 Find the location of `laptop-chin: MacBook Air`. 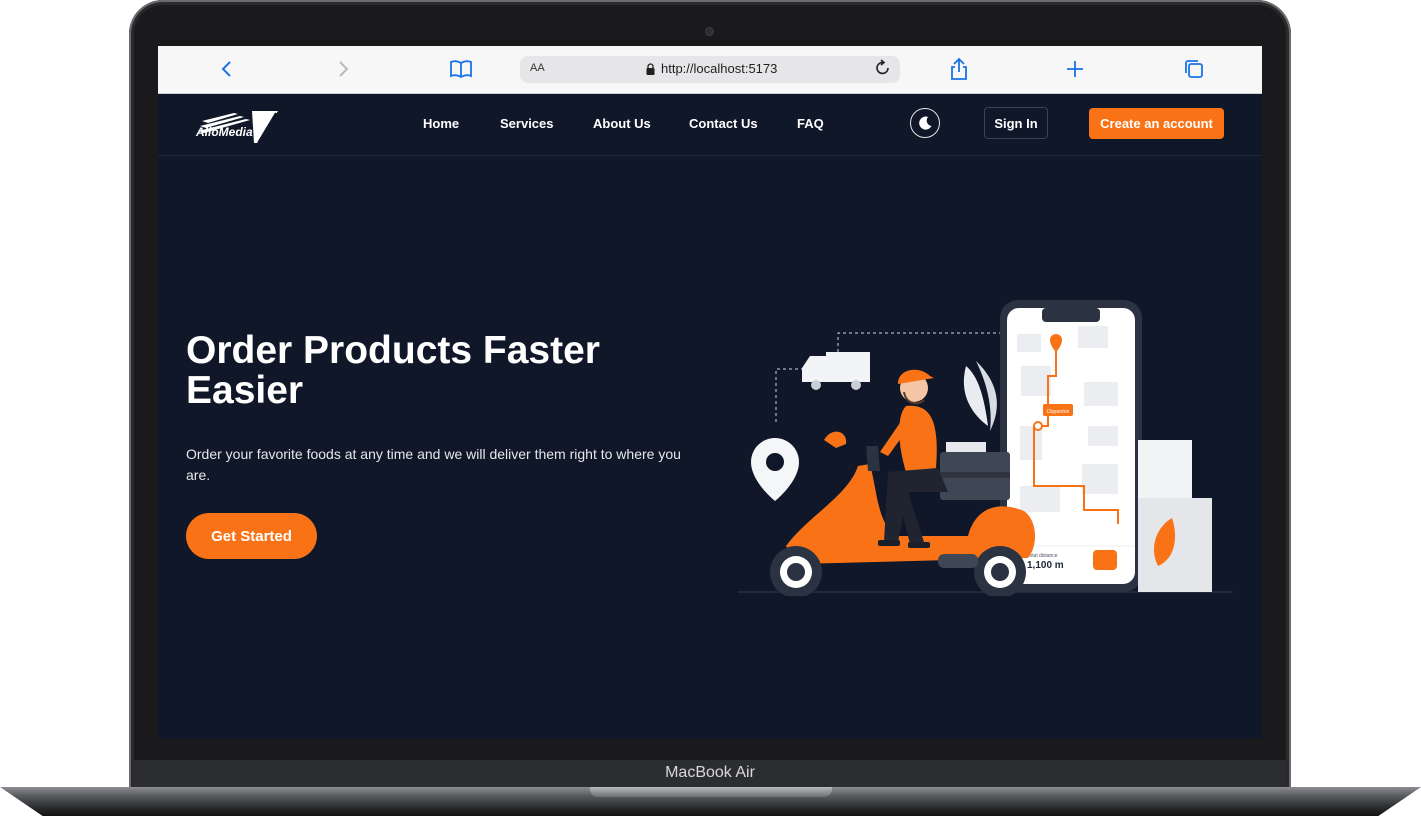

laptop-chin: MacBook Air is located at coordinates (710, 775).